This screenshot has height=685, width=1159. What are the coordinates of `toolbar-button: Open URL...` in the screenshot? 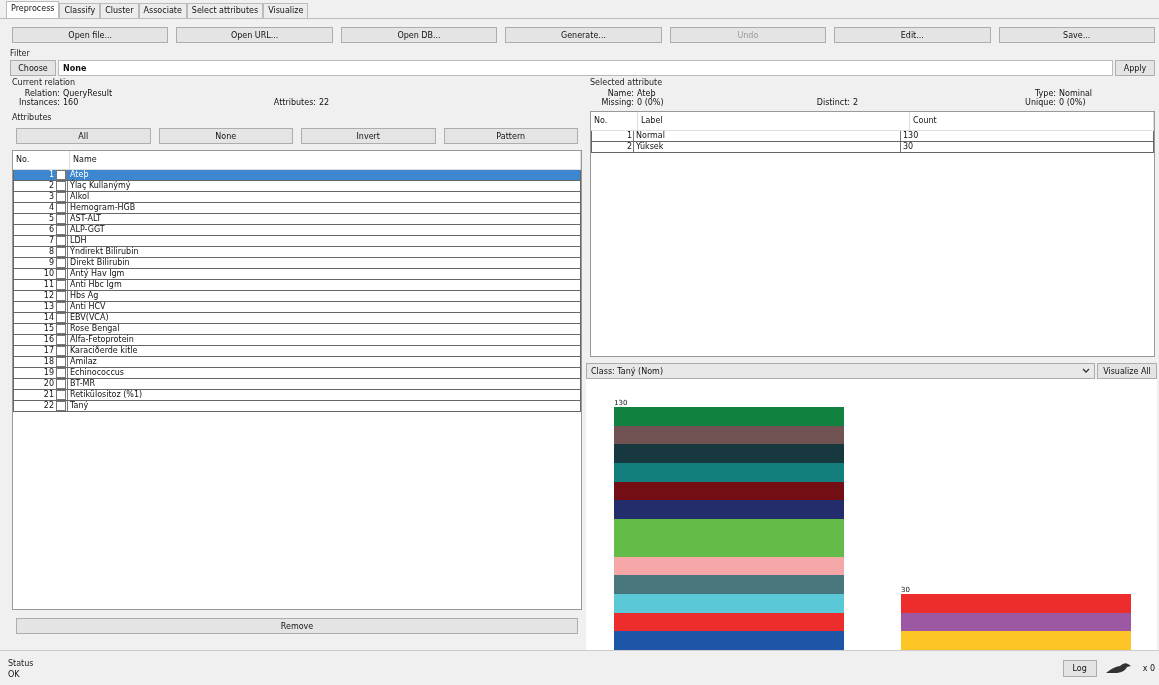 It's located at (254, 35).